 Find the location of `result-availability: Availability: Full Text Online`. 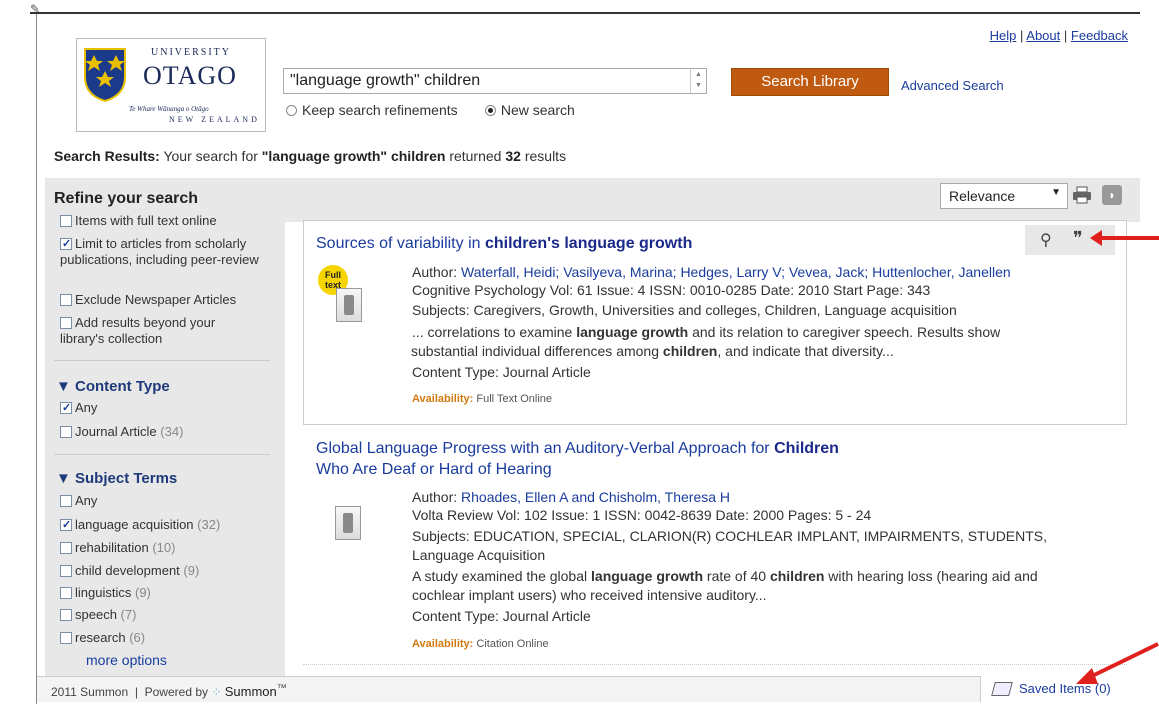

result-availability: Availability: Full Text Online is located at coordinates (482, 399).